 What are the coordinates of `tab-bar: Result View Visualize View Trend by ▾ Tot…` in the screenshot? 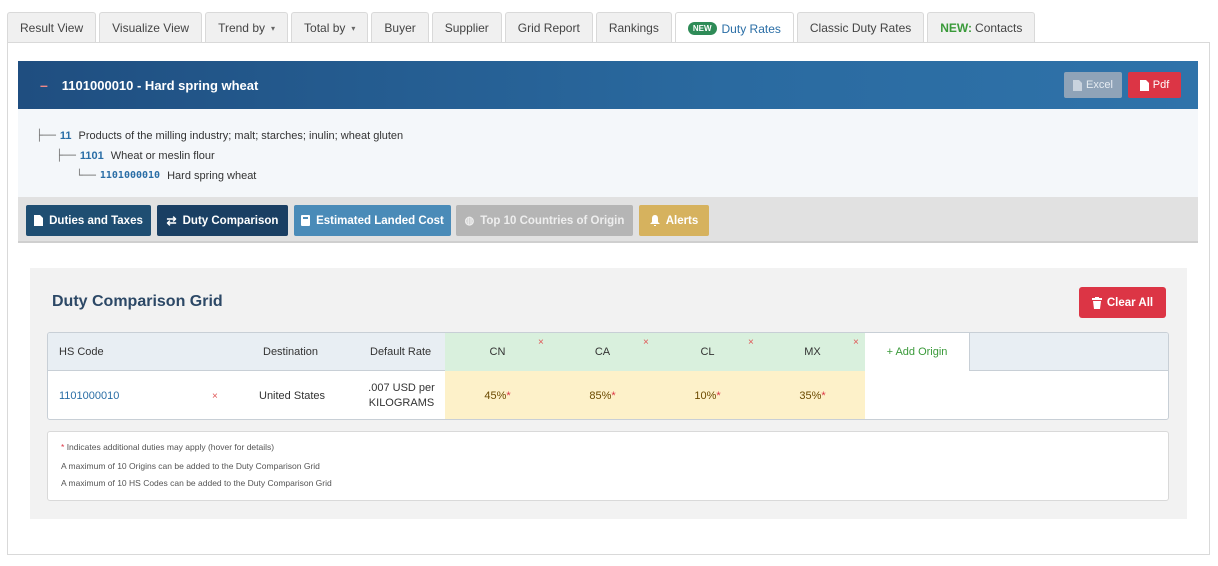 It's located at (521, 28).